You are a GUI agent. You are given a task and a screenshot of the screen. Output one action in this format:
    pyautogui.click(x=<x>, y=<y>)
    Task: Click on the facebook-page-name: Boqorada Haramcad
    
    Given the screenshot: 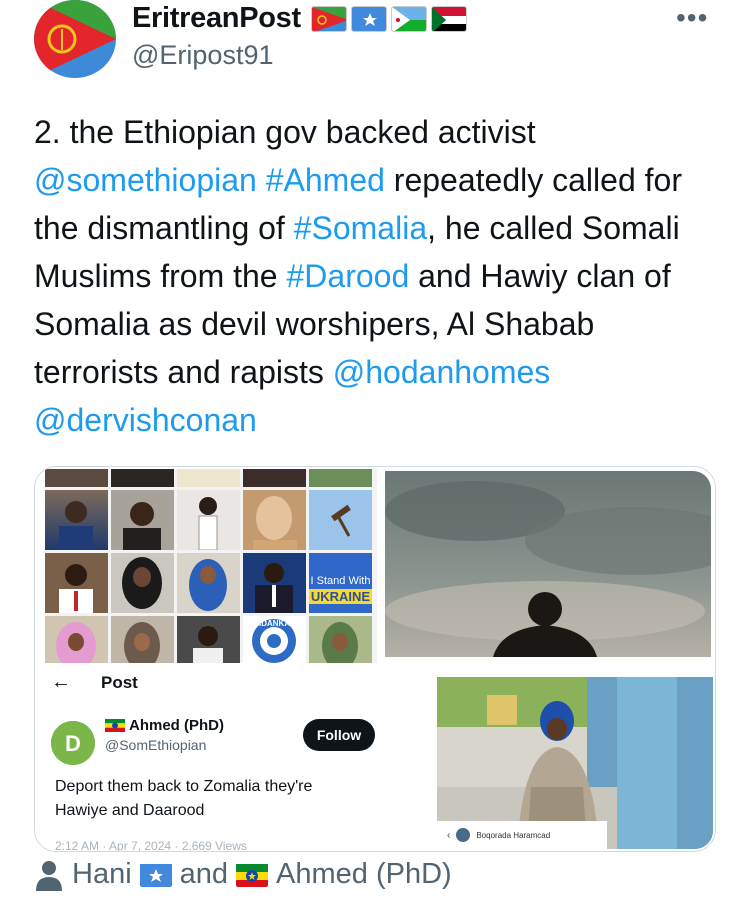 What is the action you would take?
    pyautogui.click(x=513, y=835)
    